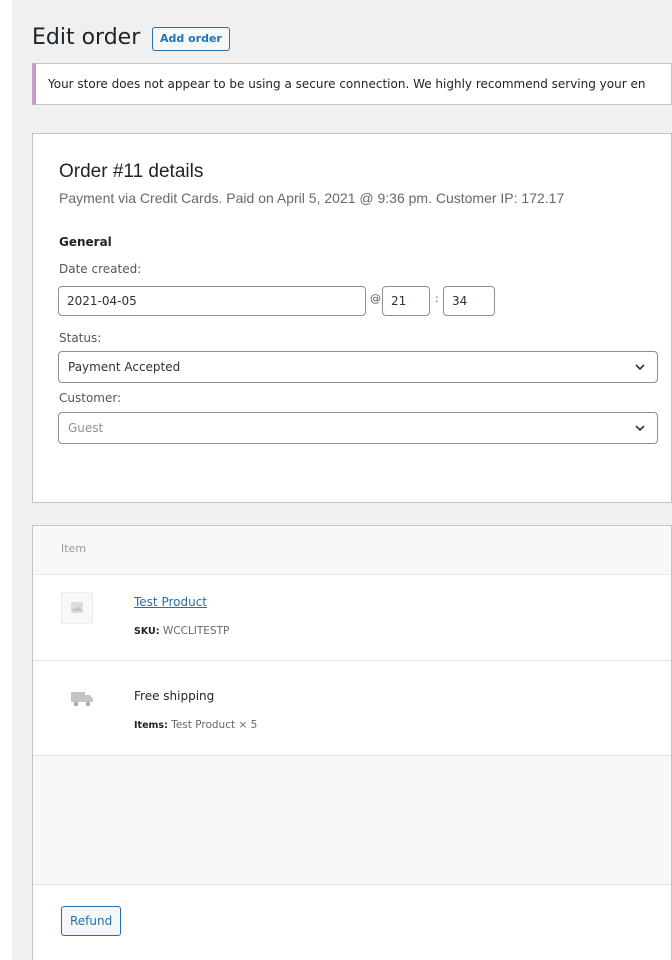  What do you see at coordinates (74, 548) in the screenshot?
I see `column-item: Item` at bounding box center [74, 548].